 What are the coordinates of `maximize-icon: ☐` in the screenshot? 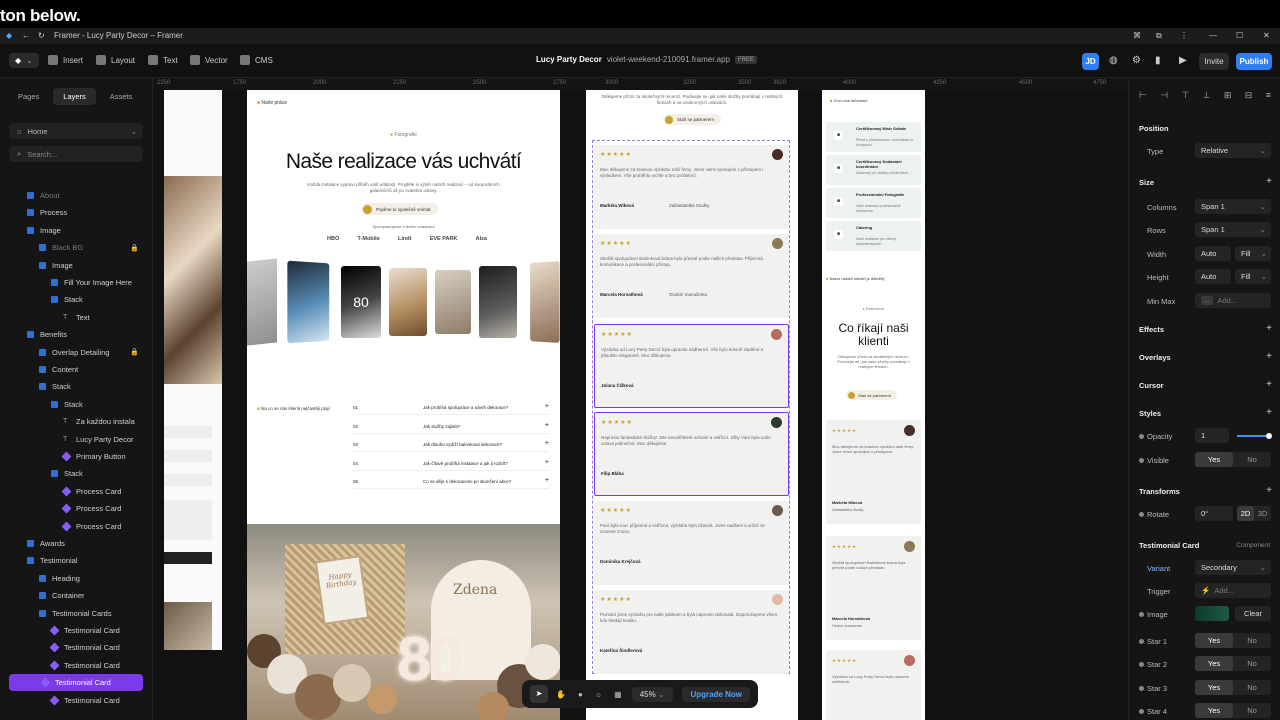 It's located at (1239, 35).